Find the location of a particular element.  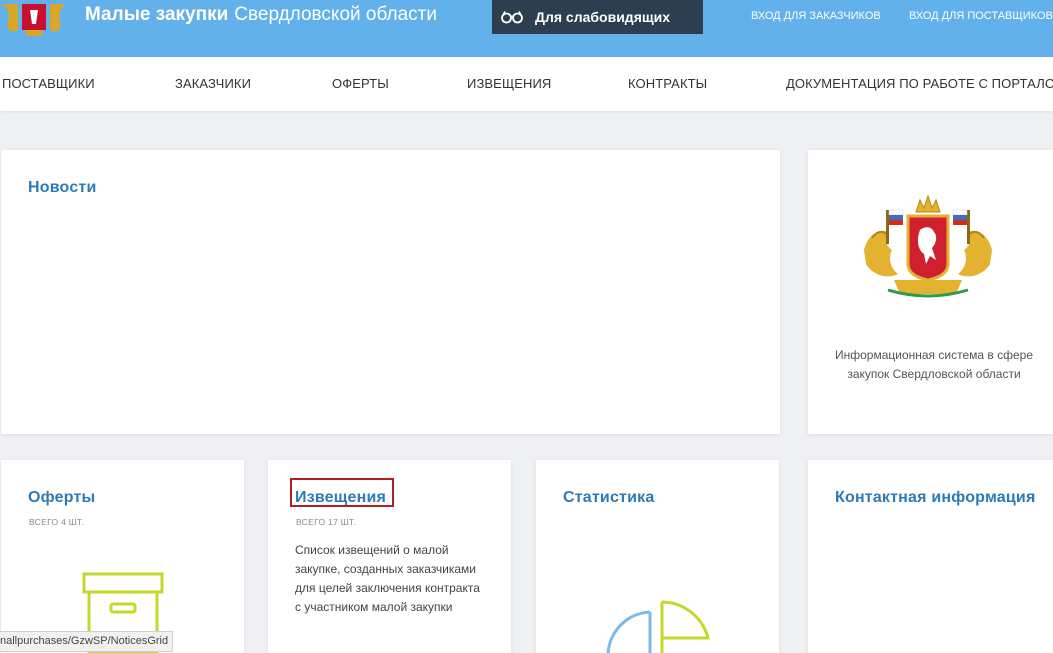

nav-item-customers: ЗАКАЗЧИКИ is located at coordinates (213, 83).